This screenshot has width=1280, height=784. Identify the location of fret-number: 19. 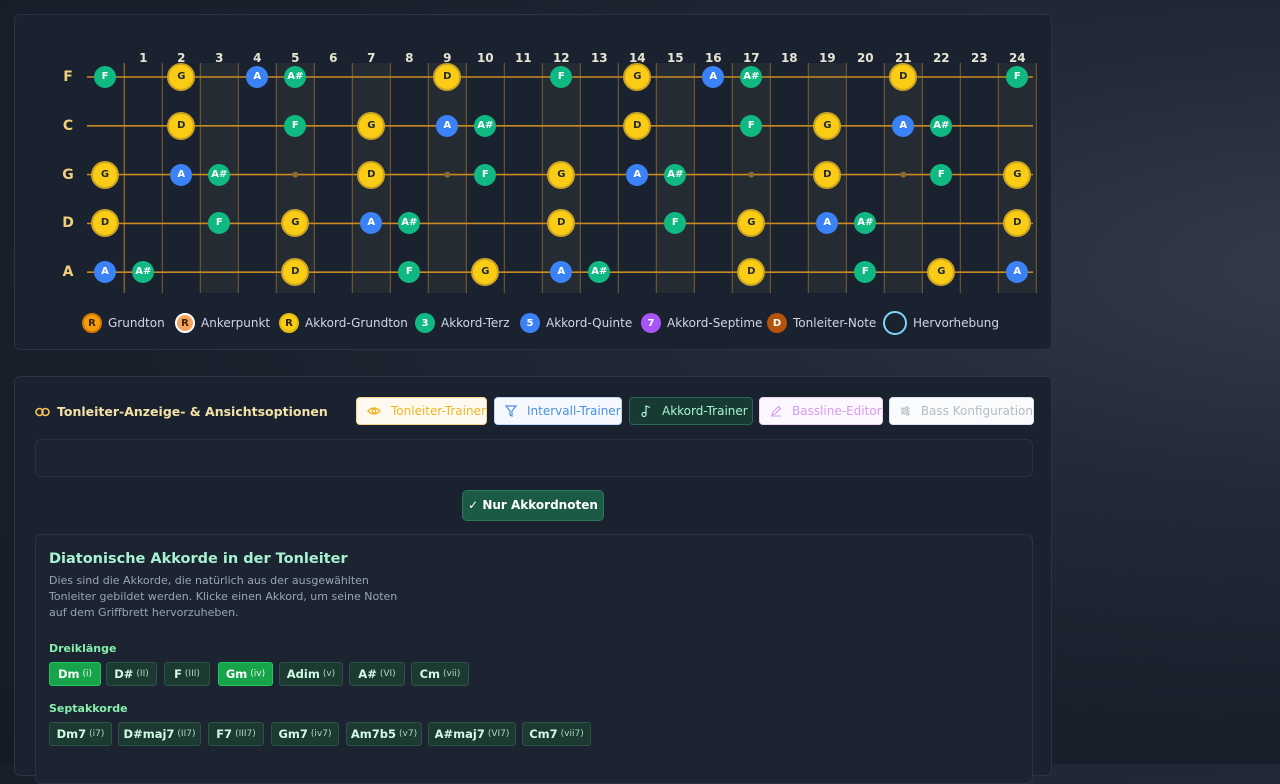
(827, 58).